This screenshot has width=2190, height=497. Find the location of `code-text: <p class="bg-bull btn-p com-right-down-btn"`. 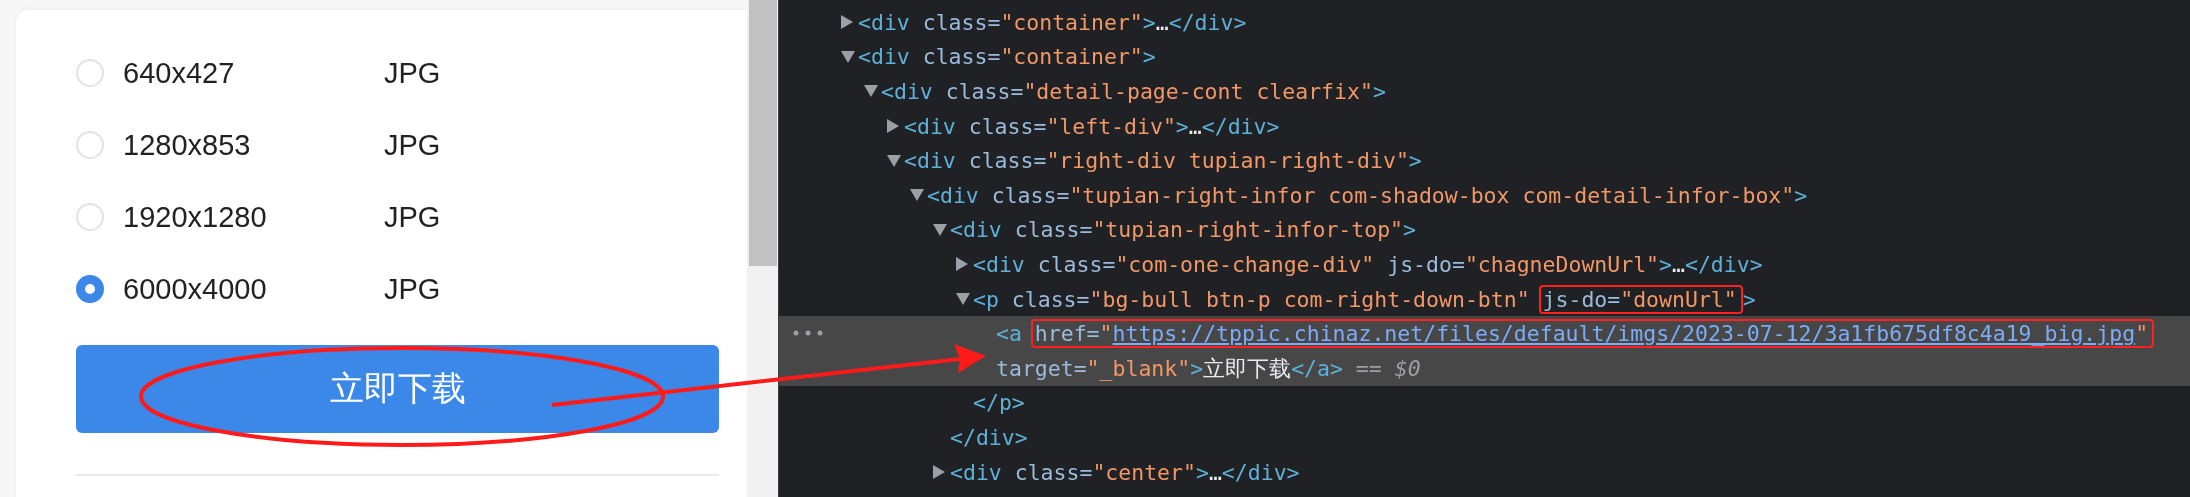

code-text: <p class="bg-bull btn-p com-right-down-btn" is located at coordinates (1252, 299).